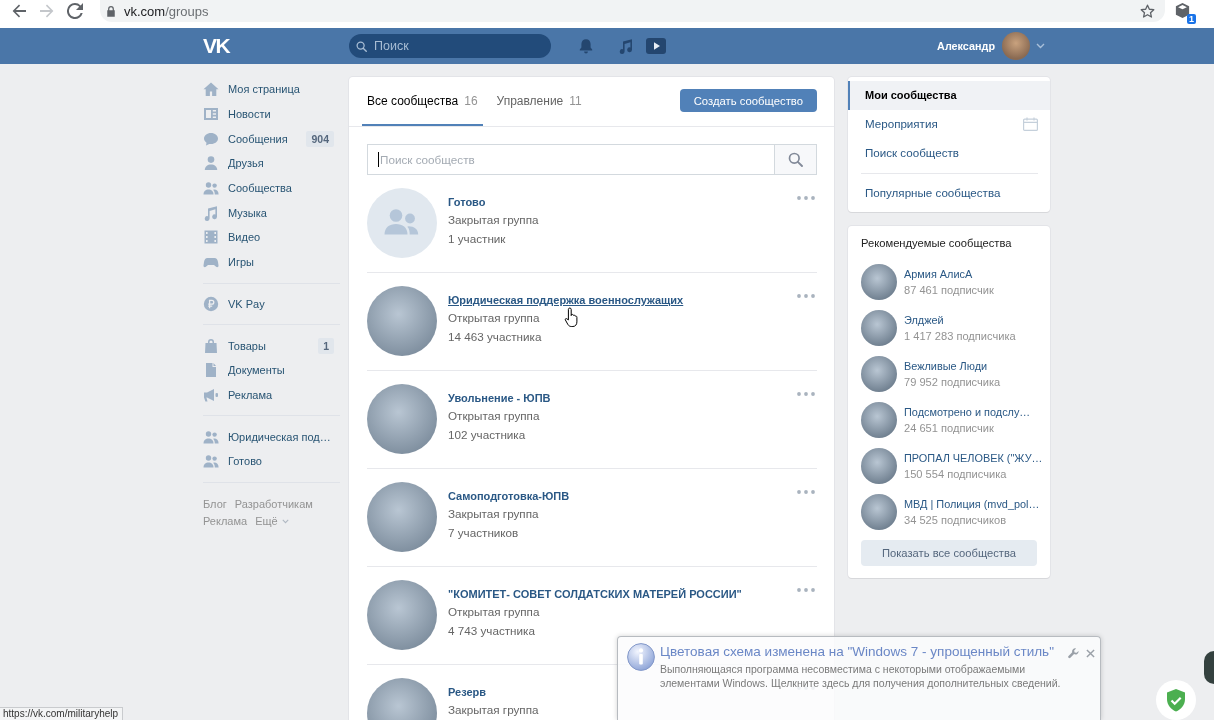 This screenshot has height=720, width=1214. Describe the element at coordinates (862, 676) in the screenshot. I see `notification-message: Выполняющаяся программа несовместима с некоторыми отображаемыми элементами Windows. Щелкните здесь для получения дополнительных сведений.` at that location.